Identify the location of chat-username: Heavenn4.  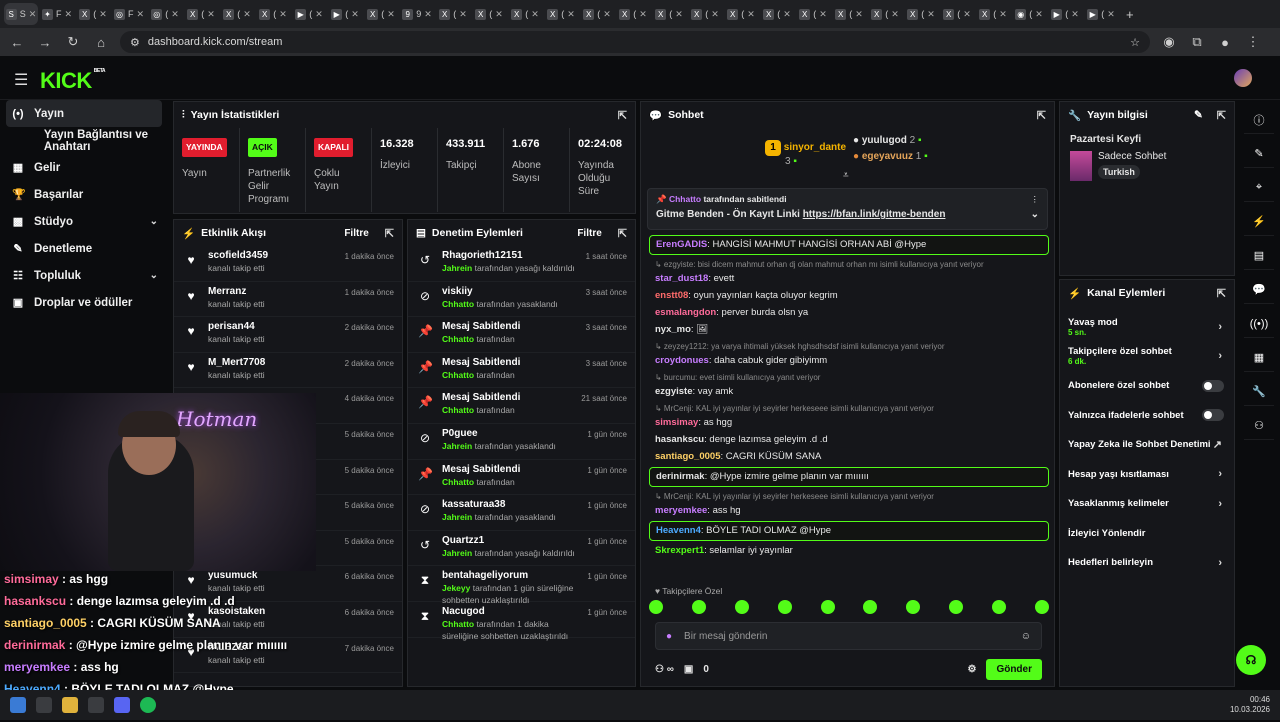
(678, 530).